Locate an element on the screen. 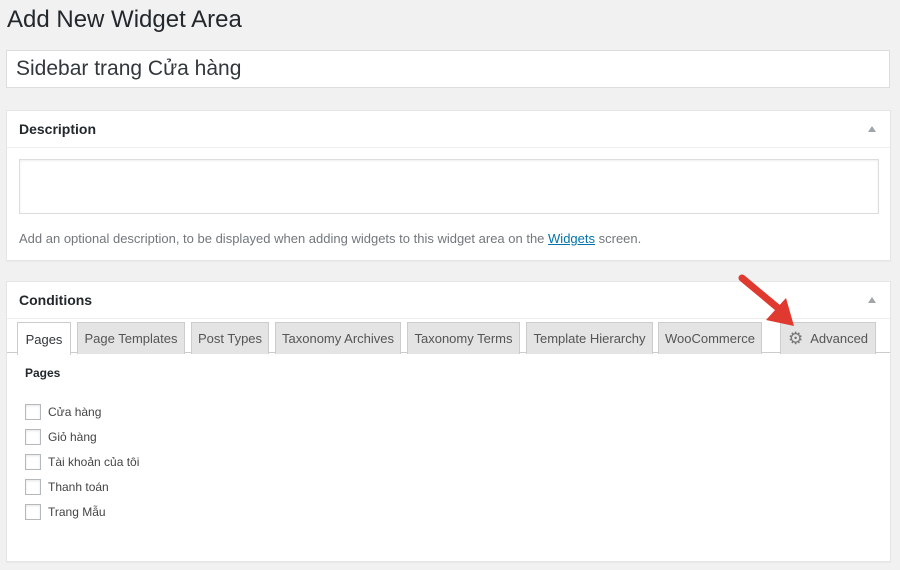 Image resolution: width=900 pixels, height=570 pixels. widgets-link: Widgets is located at coordinates (571, 238).